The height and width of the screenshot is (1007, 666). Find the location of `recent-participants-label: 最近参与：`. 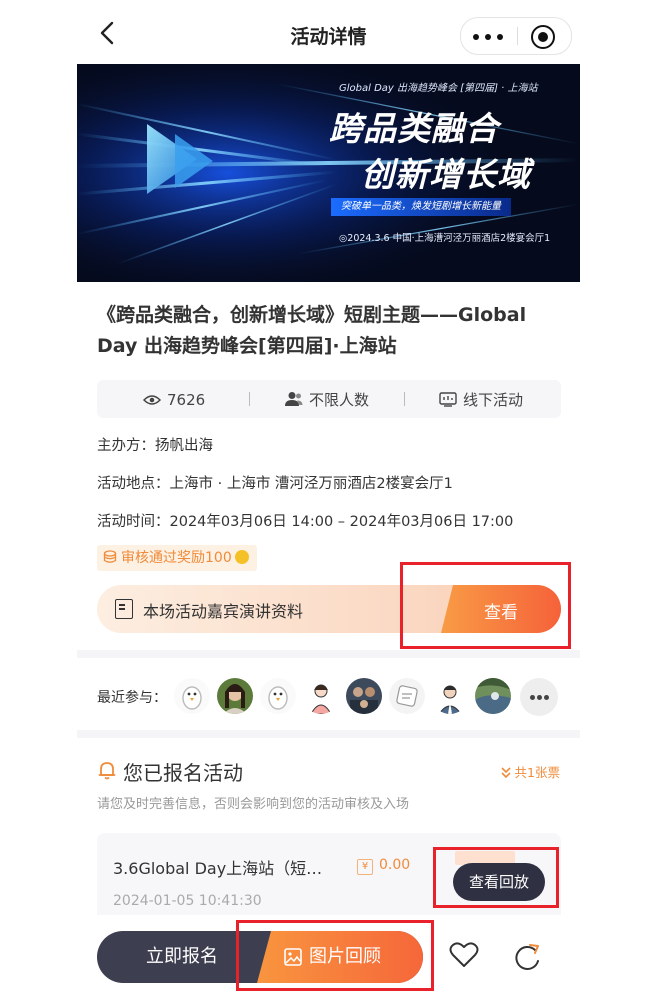

recent-participants-label: 最近参与： is located at coordinates (132, 698).